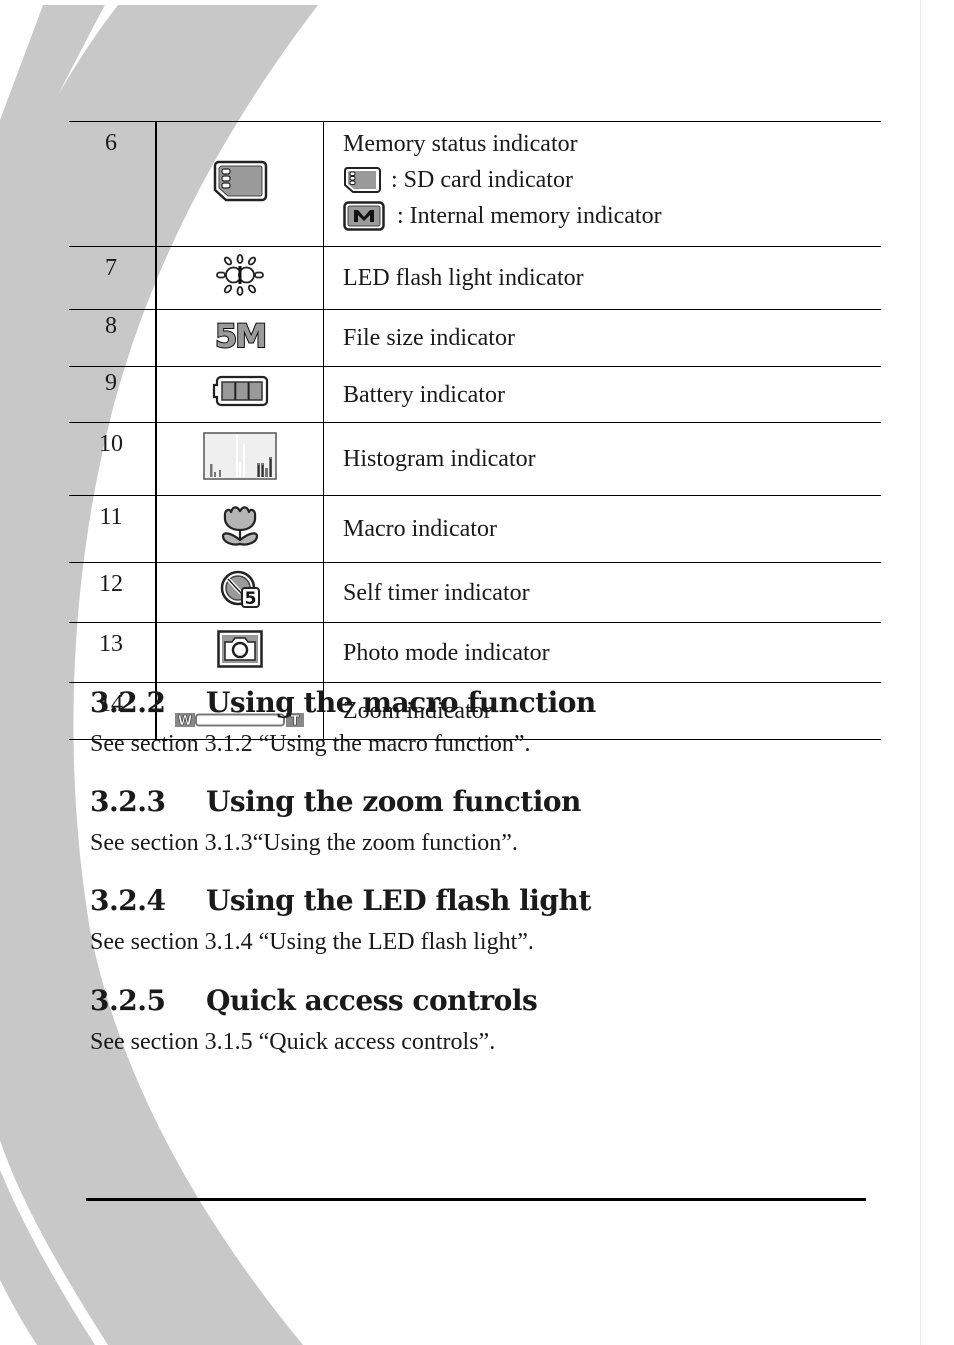 This screenshot has height=1345, width=954. Describe the element at coordinates (112, 652) in the screenshot. I see `row-number: 13` at that location.